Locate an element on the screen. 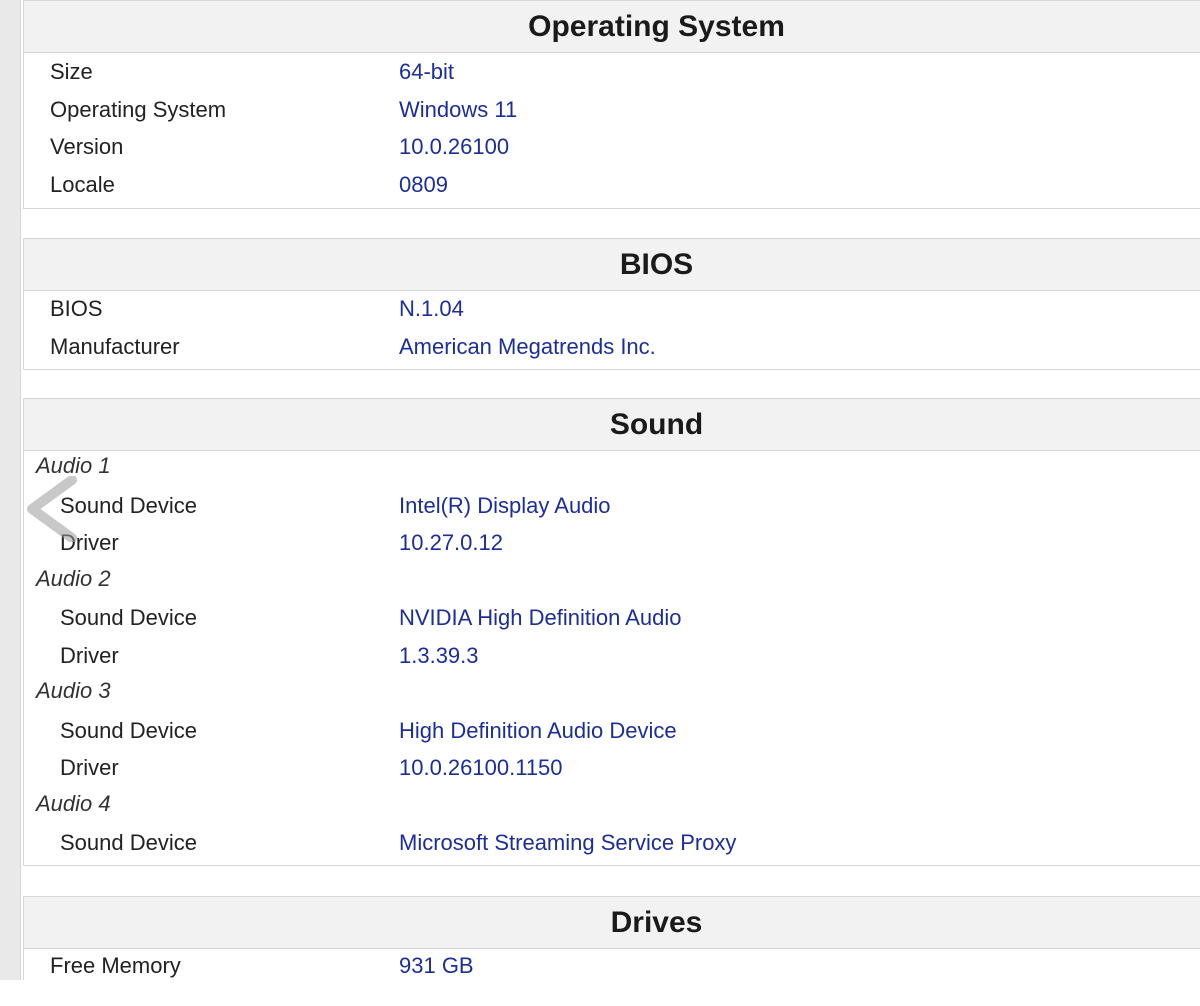  drives-section: Drives Free Memory 931 GB is located at coordinates (611, 938).